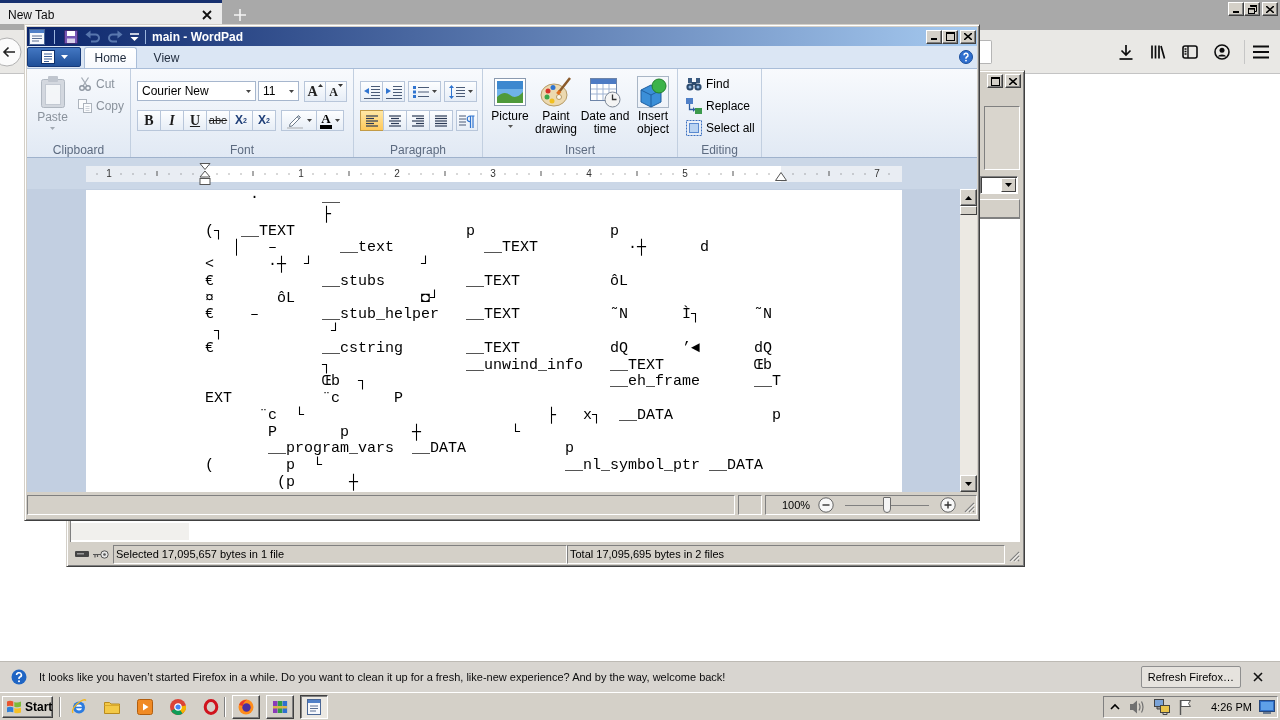 The image size is (1280, 720). I want to click on outdent-icon, so click(371, 91).